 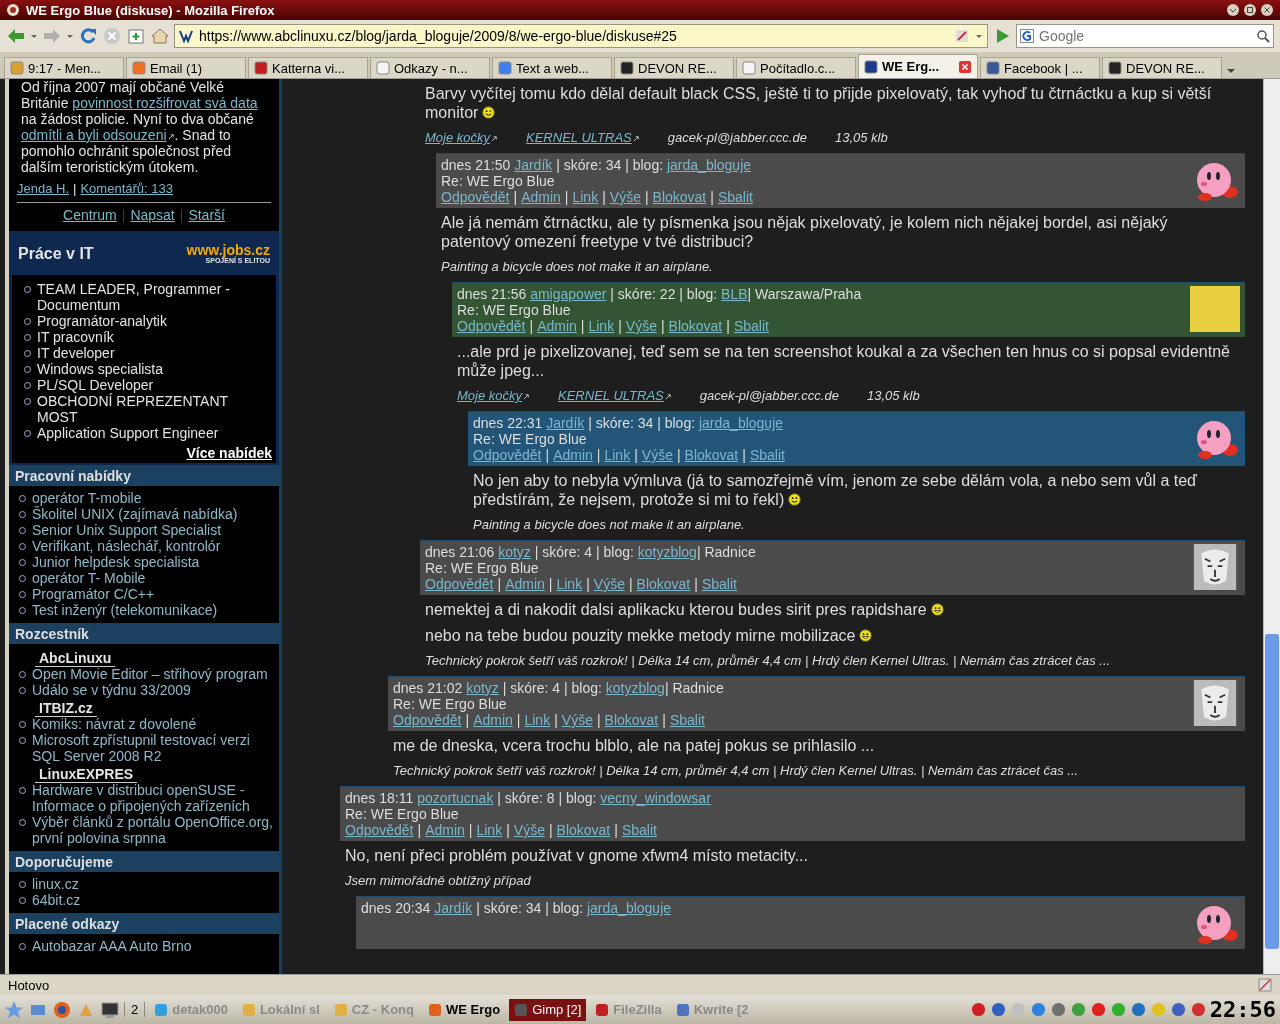 What do you see at coordinates (102, 321) in the screenshot?
I see `job-link: Programátor-analytik` at bounding box center [102, 321].